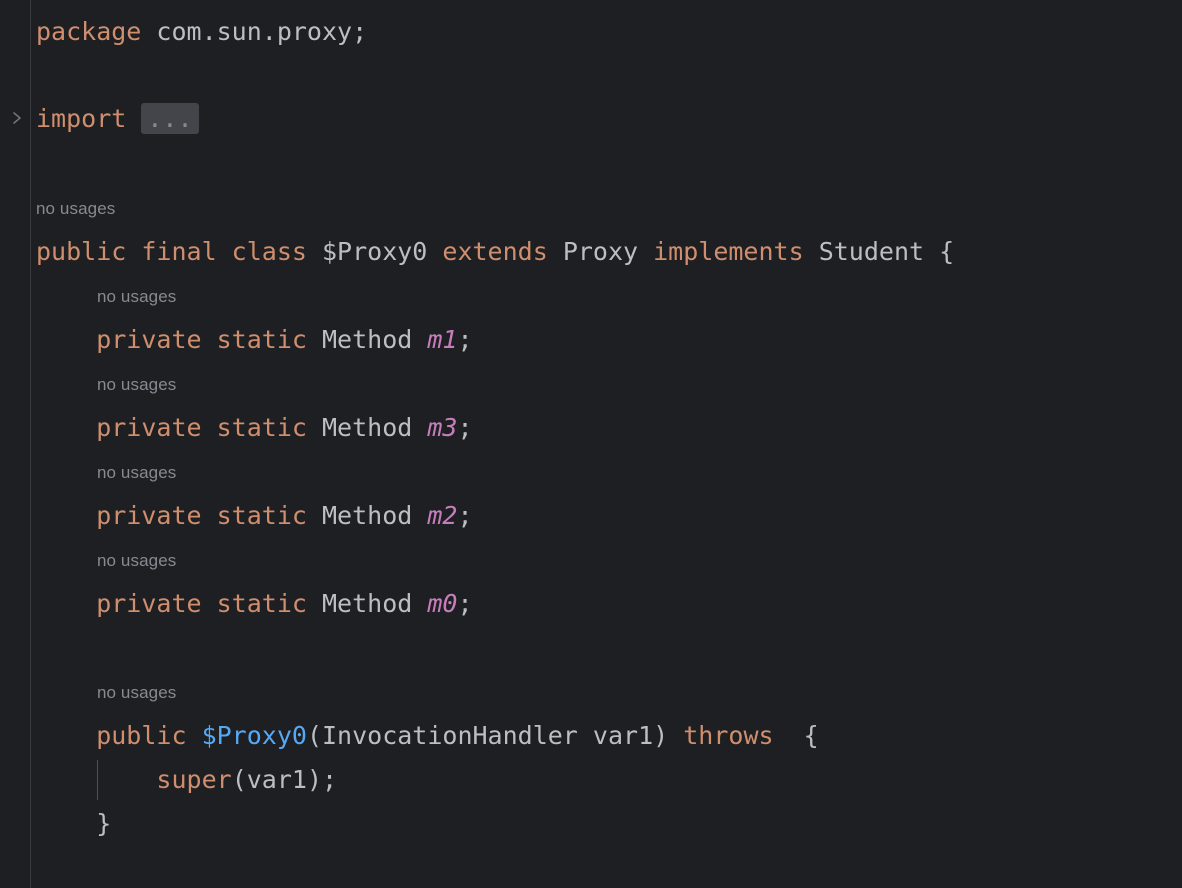 This screenshot has width=1182, height=888. What do you see at coordinates (17, 118) in the screenshot?
I see `chevron-right-icon` at bounding box center [17, 118].